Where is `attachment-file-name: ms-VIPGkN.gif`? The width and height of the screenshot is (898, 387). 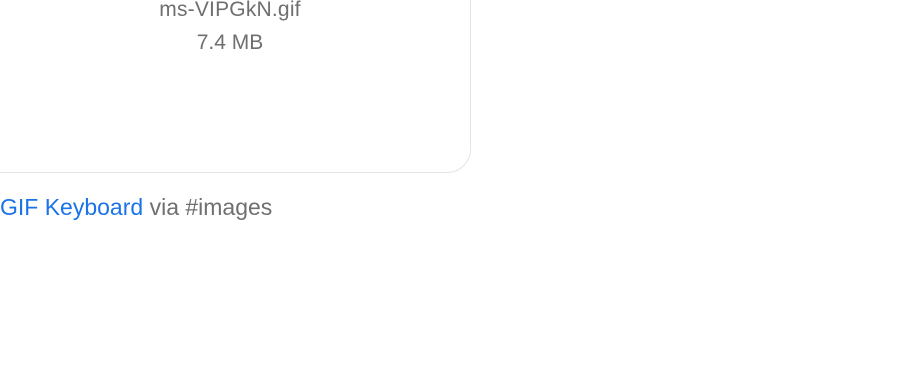
attachment-file-name: ms-VIPGkN.gif is located at coordinates (230, 10).